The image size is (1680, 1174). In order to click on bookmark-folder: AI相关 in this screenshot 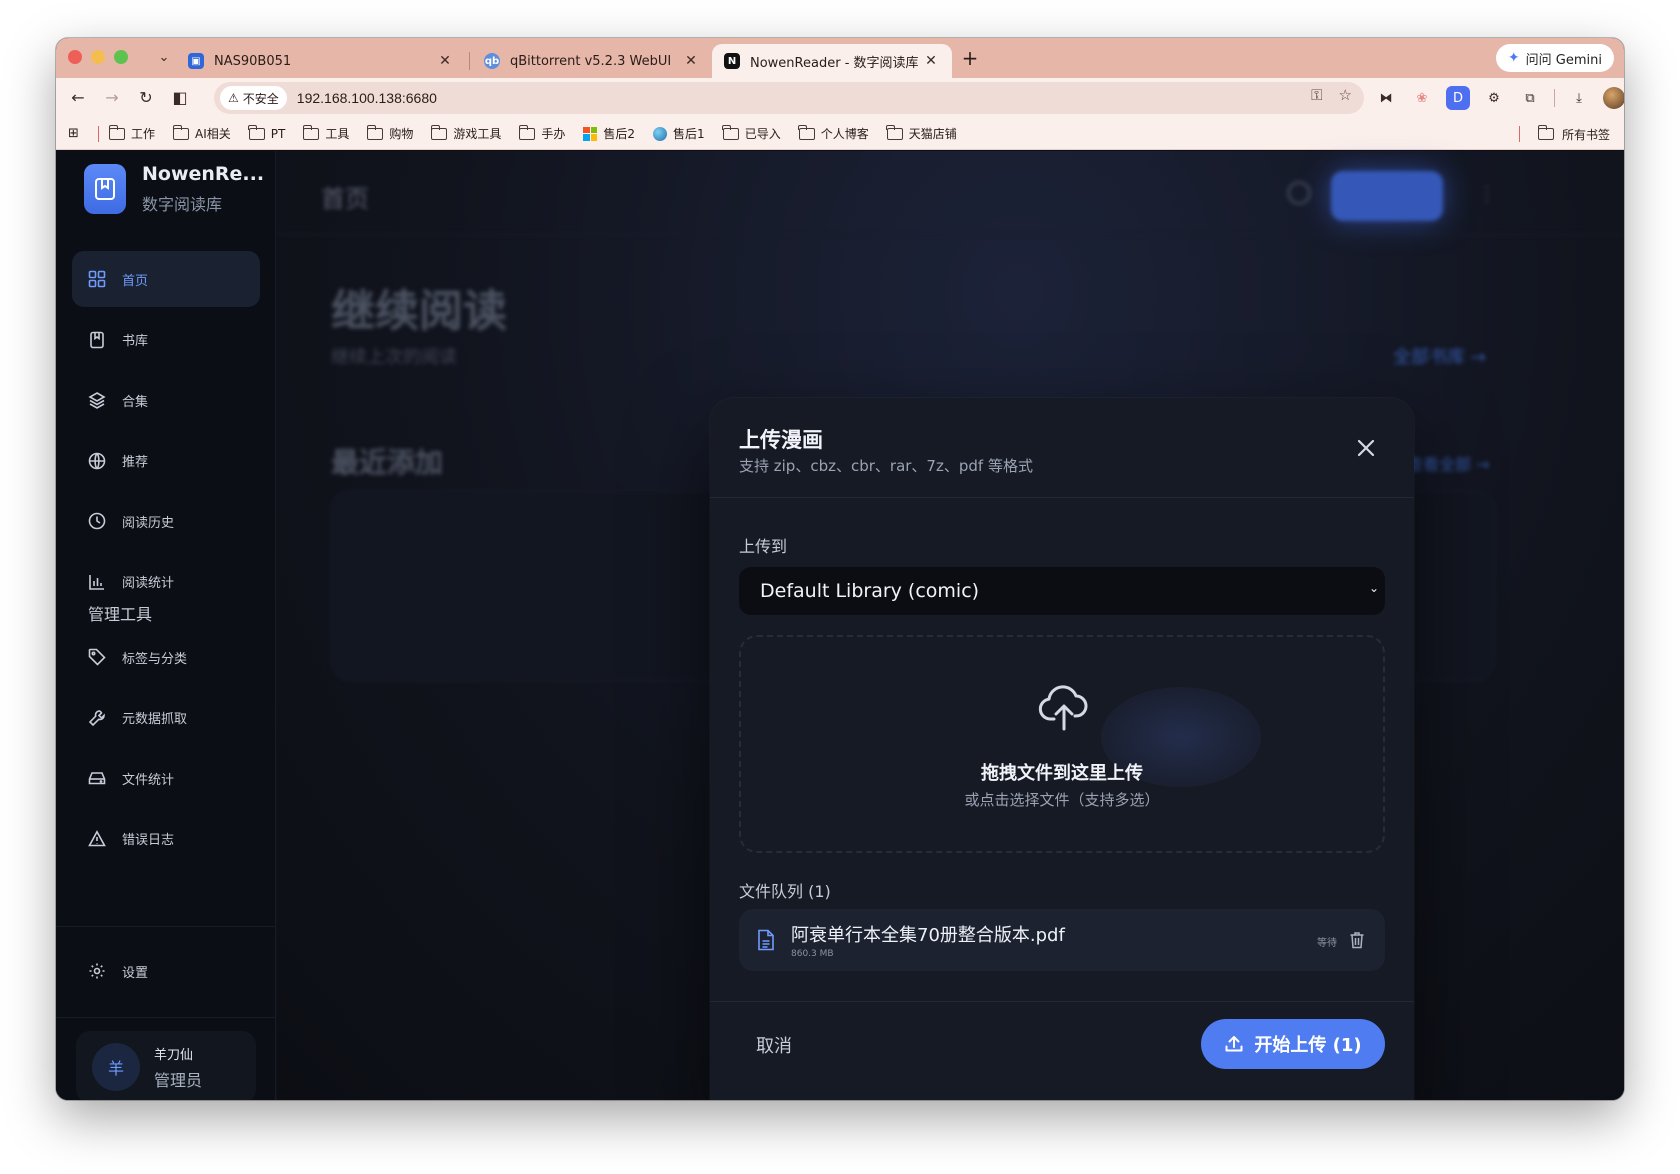, I will do `click(201, 133)`.